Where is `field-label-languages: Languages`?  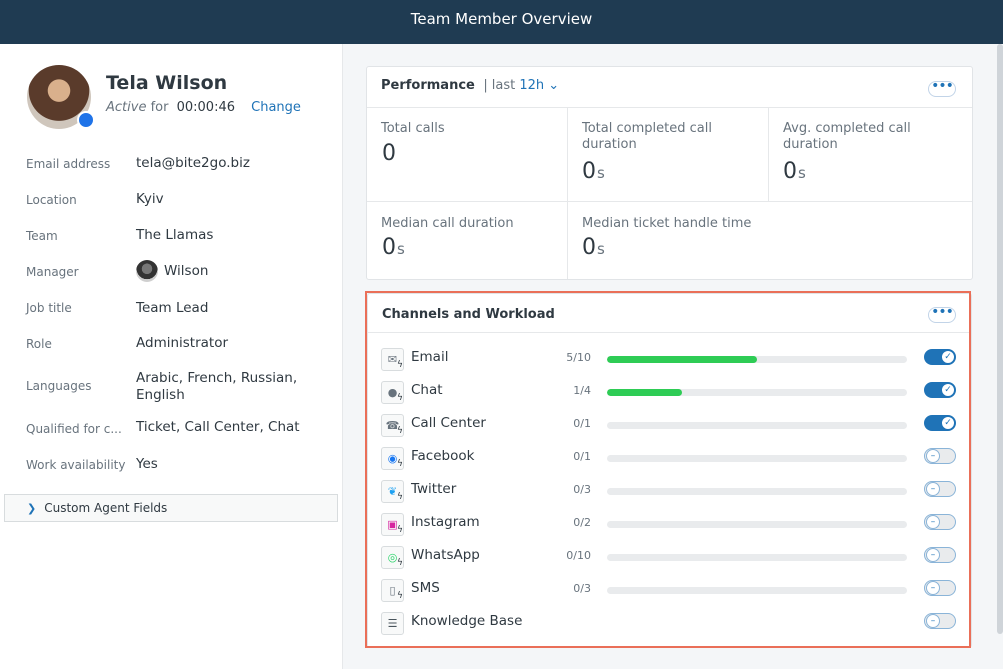
field-label-languages: Languages is located at coordinates (59, 386).